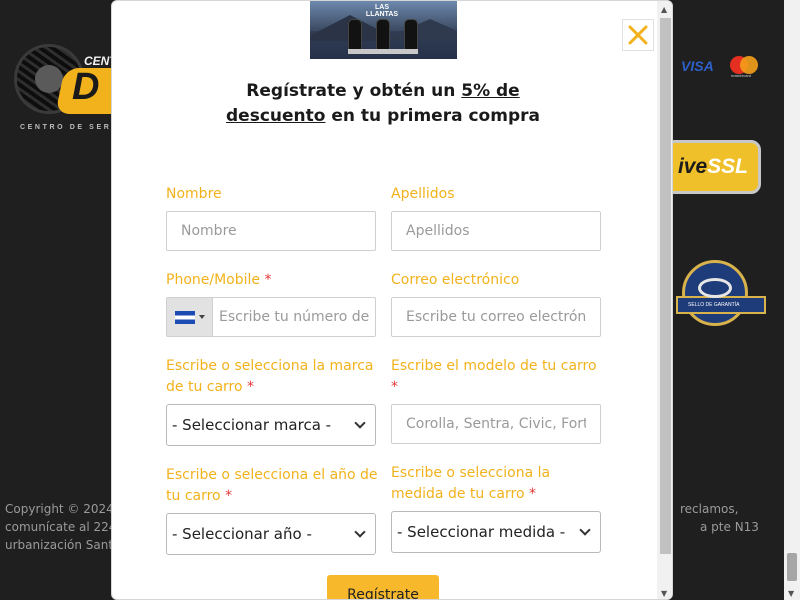 This screenshot has height=600, width=800. I want to click on banner-text: LAS LLANTAS, so click(382, 11).